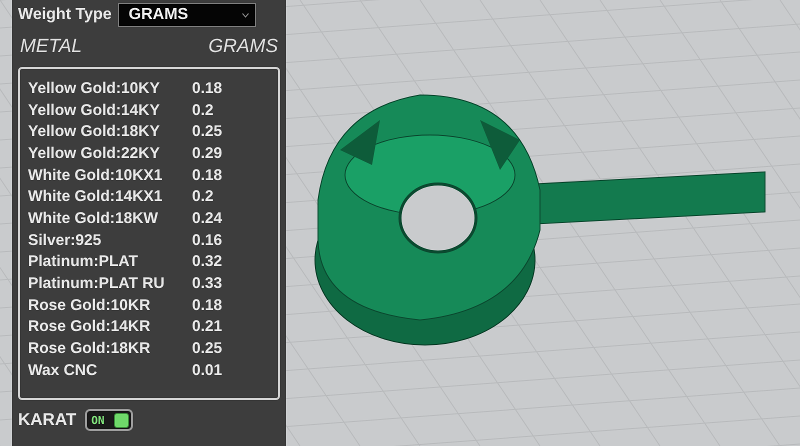  Describe the element at coordinates (245, 15) in the screenshot. I see `caret-icon` at that location.